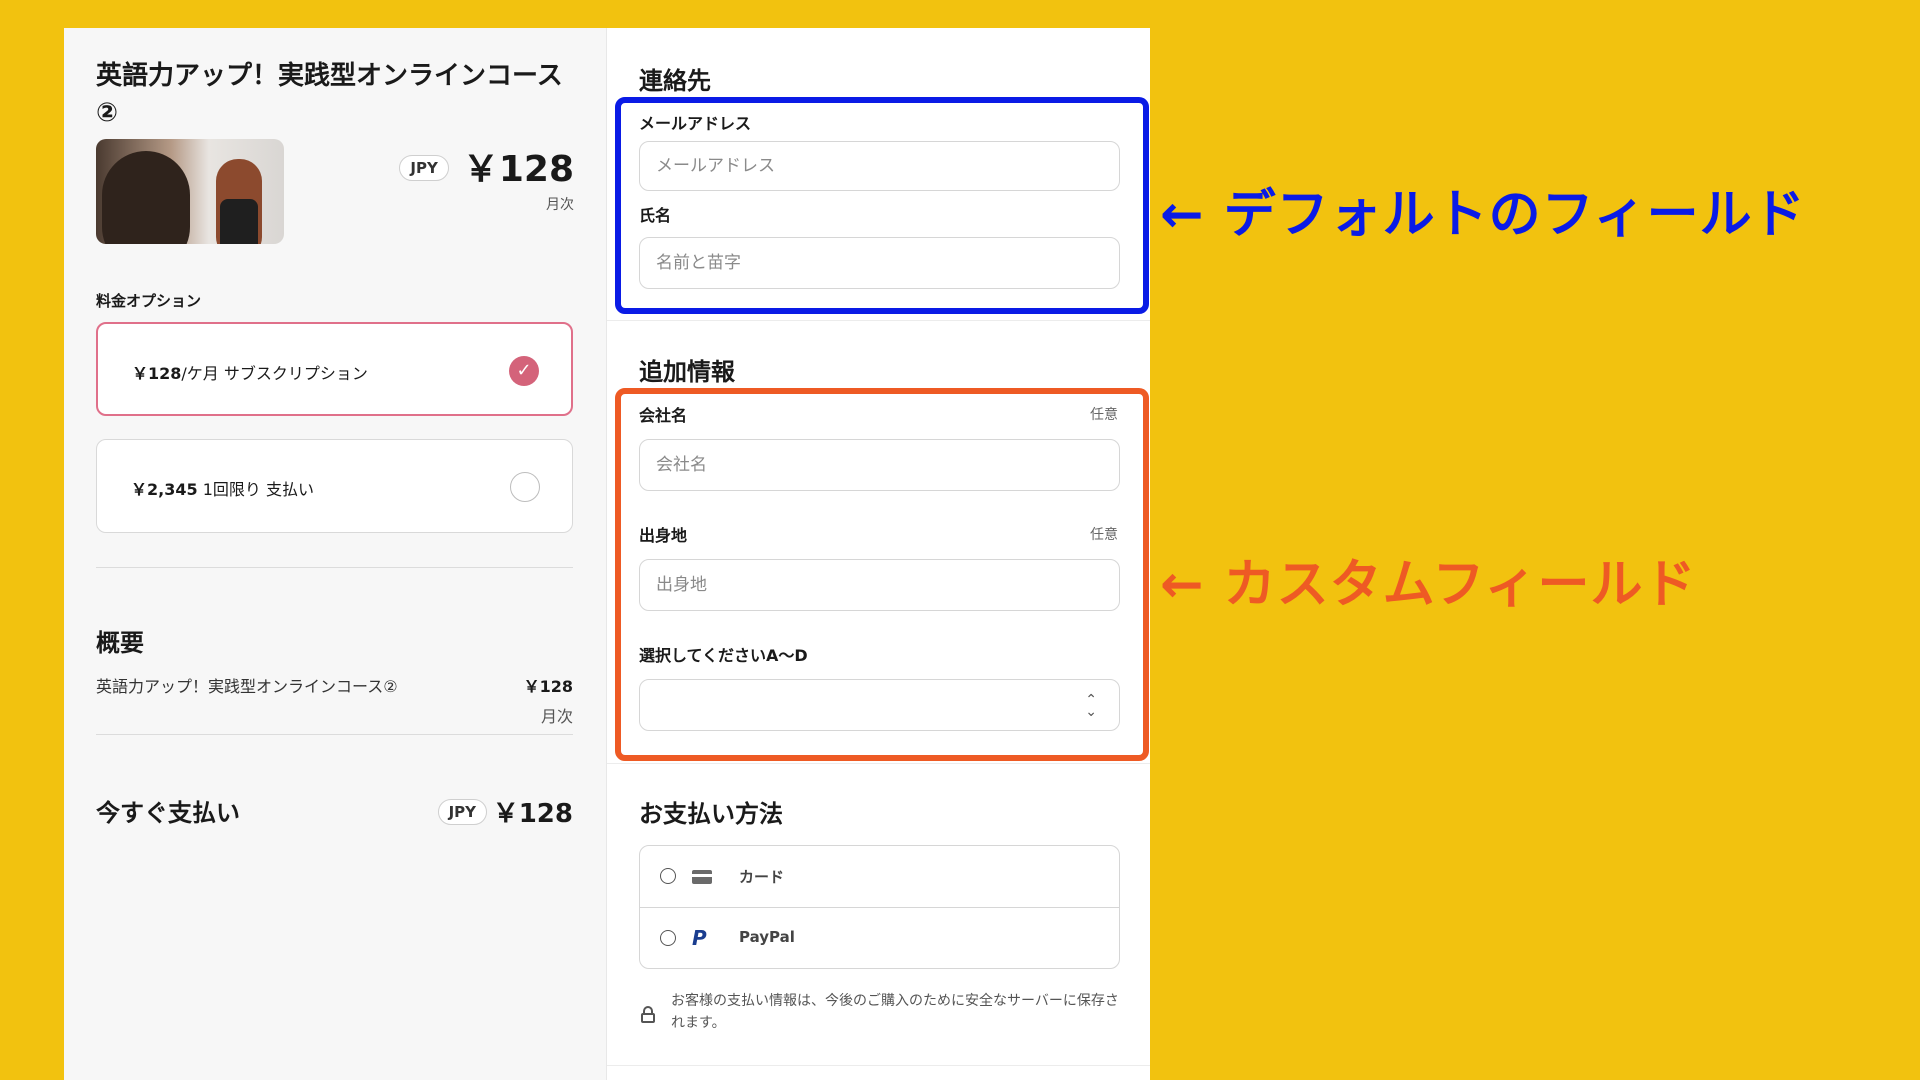 The width and height of the screenshot is (1920, 1080). What do you see at coordinates (702, 877) in the screenshot?
I see `credit-card-icon` at bounding box center [702, 877].